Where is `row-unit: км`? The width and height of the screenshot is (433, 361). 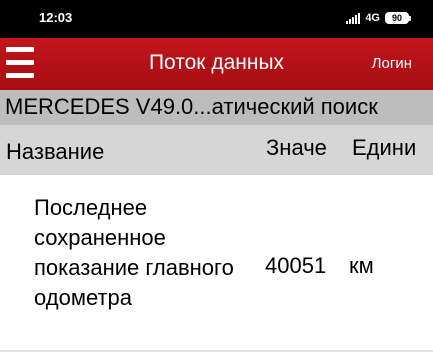 row-unit: км is located at coordinates (361, 265).